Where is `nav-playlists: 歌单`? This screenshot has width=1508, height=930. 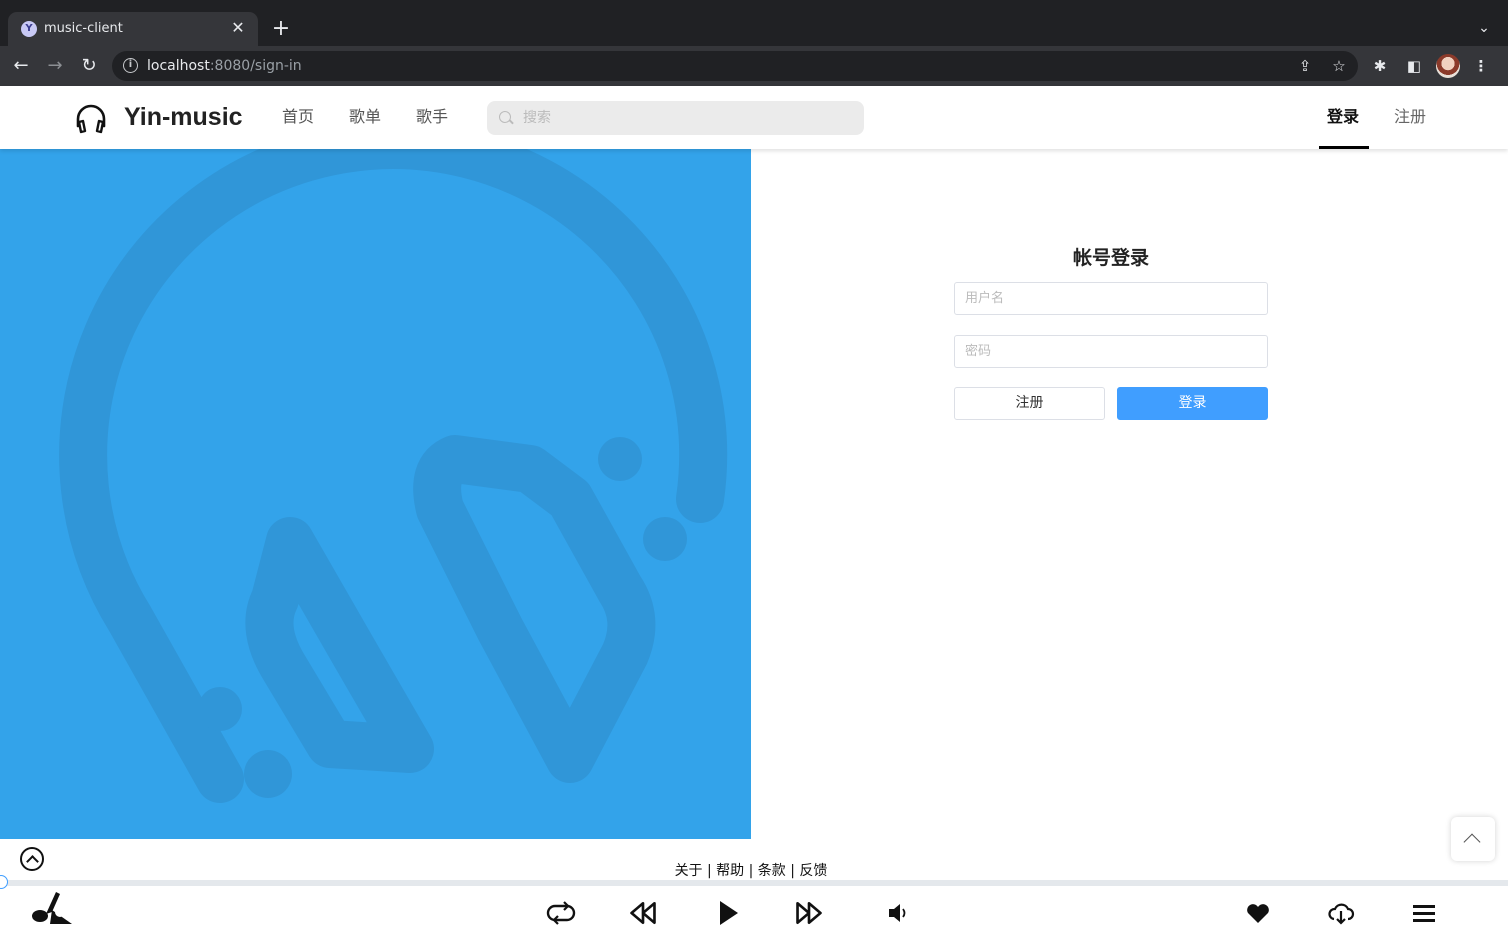
nav-playlists: 歌单 is located at coordinates (365, 117).